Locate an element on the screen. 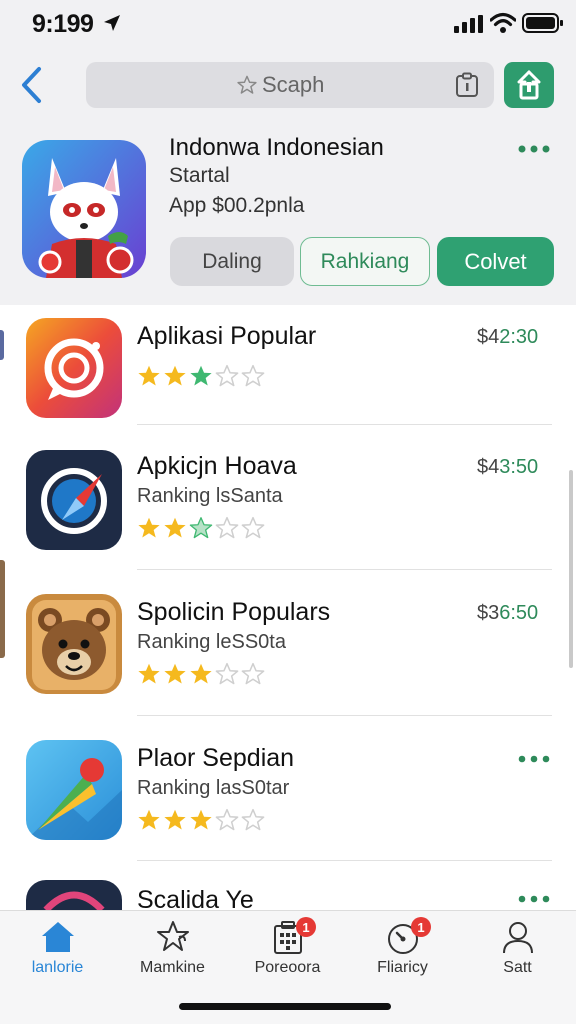  star-puzzle-icon is located at coordinates (173, 936).